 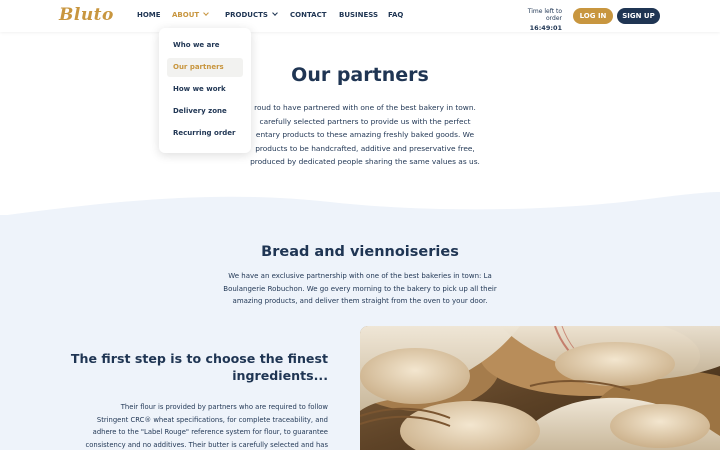 I want to click on nav-about: ABOUT, so click(x=191, y=14).